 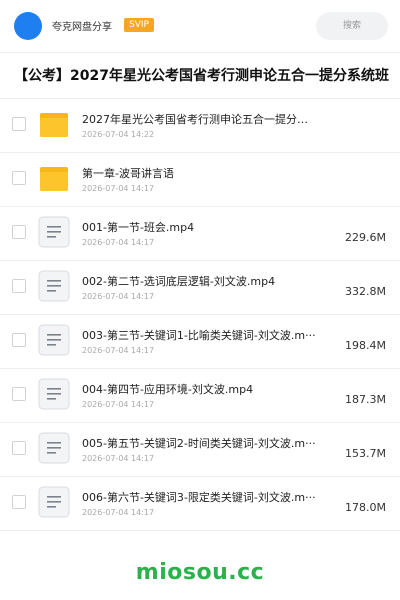 I want to click on share-name: 夸克网盘分享, so click(x=82, y=27).